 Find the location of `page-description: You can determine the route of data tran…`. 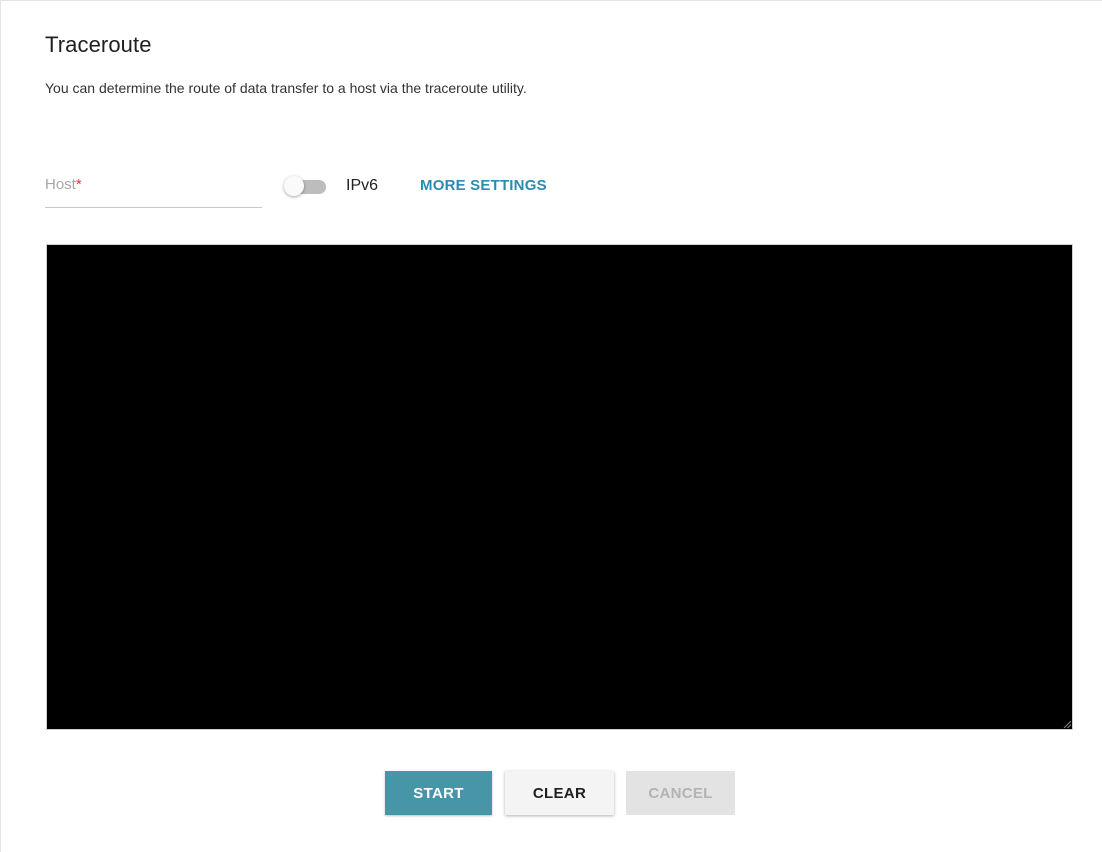

page-description: You can determine the route of data tran… is located at coordinates (286, 88).